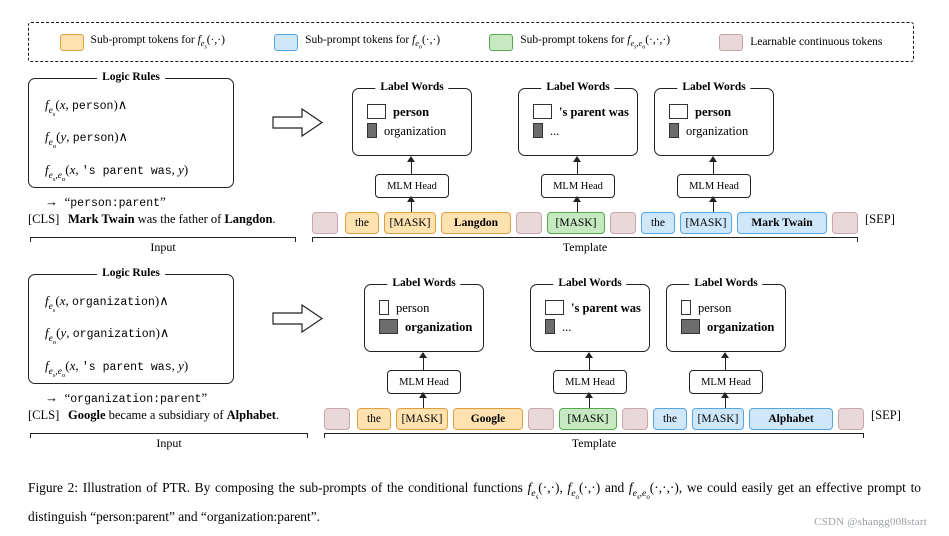  Describe the element at coordinates (658, 223) in the screenshot. I see `token-eo-the: the` at that location.